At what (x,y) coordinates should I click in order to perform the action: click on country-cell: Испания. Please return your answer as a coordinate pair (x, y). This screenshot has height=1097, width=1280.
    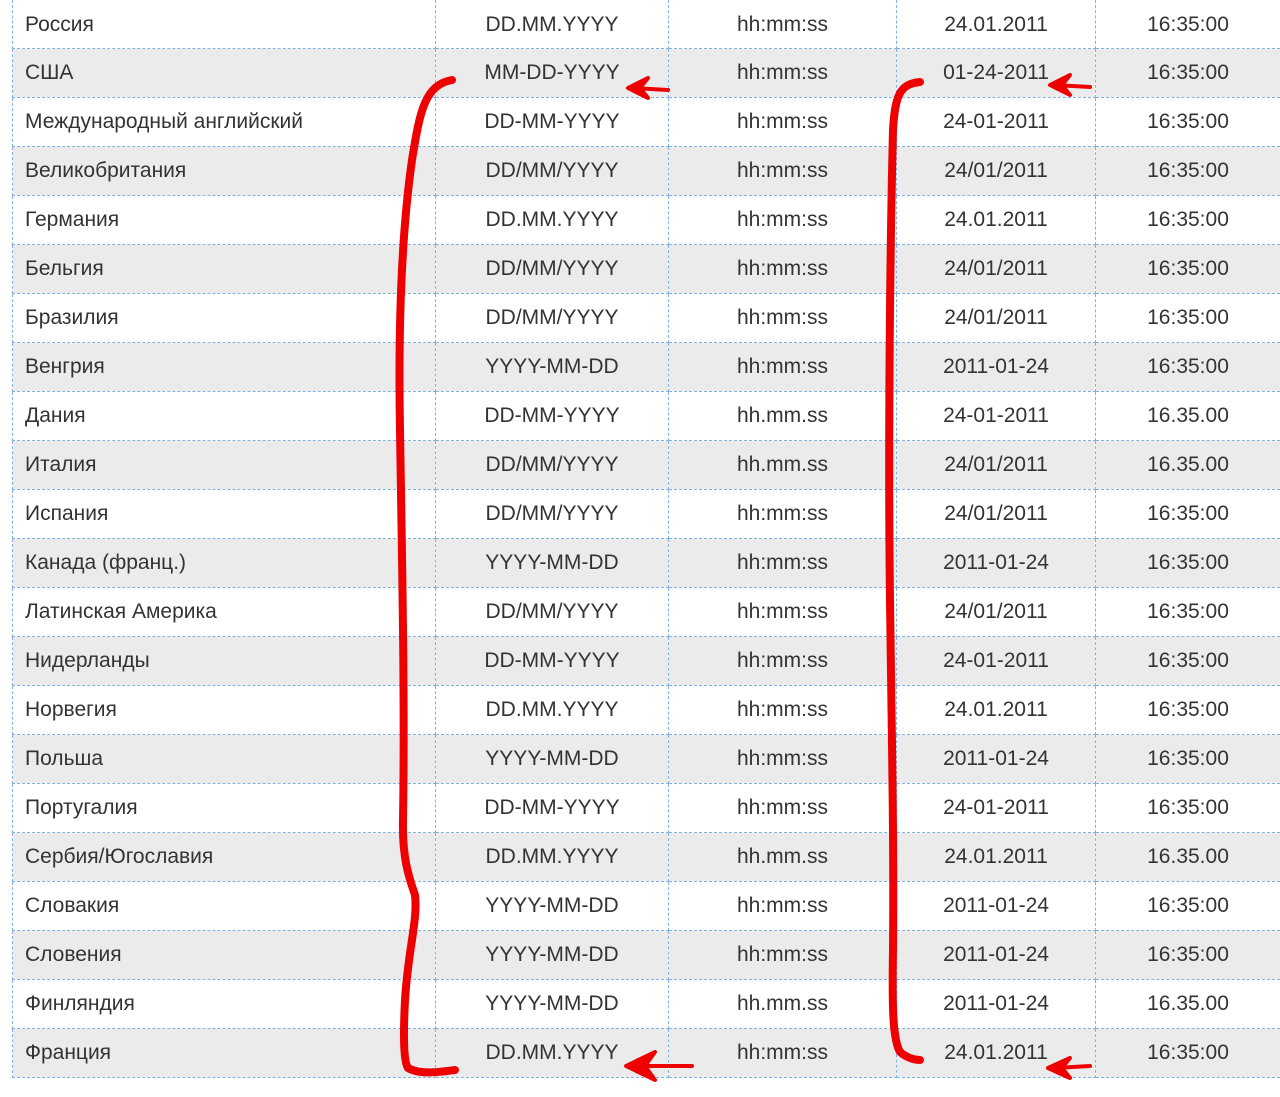
    Looking at the image, I should click on (224, 514).